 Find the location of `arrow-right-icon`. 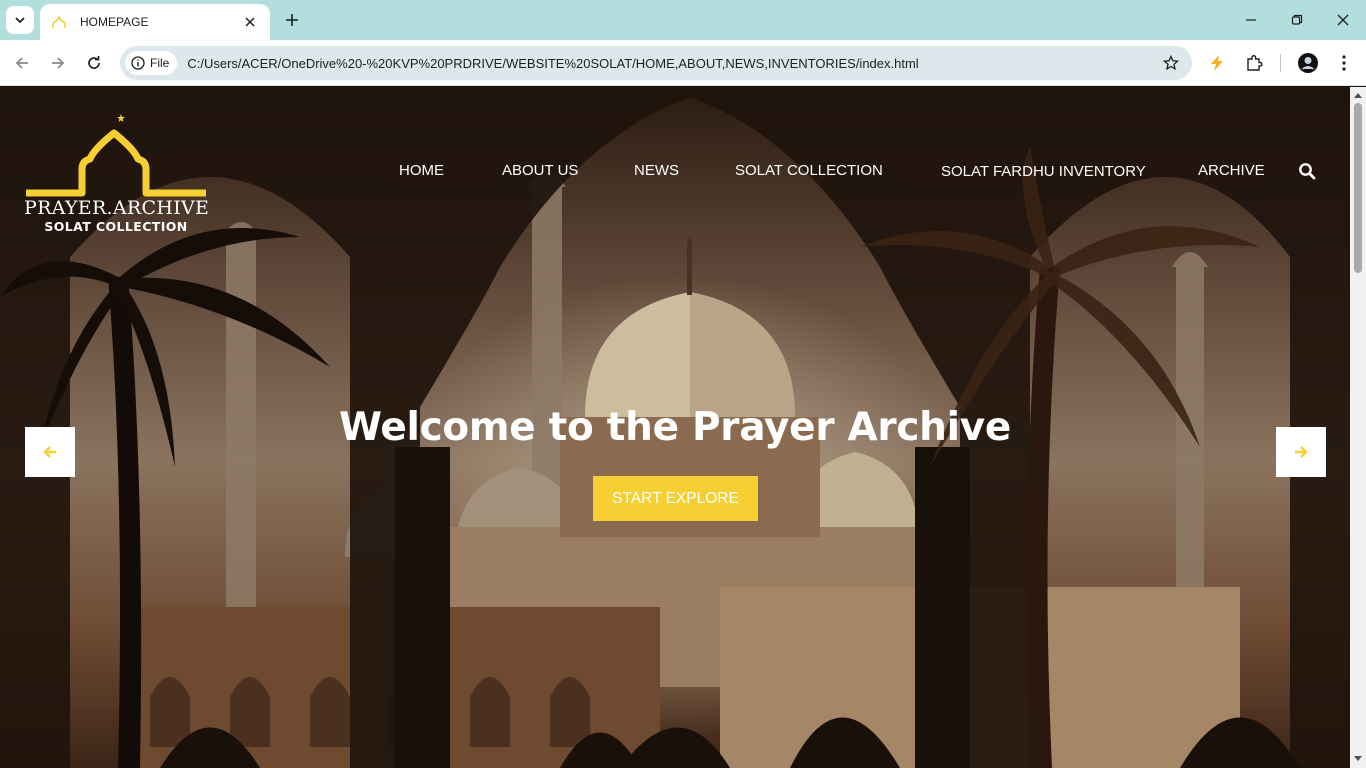

arrow-right-icon is located at coordinates (1301, 452).